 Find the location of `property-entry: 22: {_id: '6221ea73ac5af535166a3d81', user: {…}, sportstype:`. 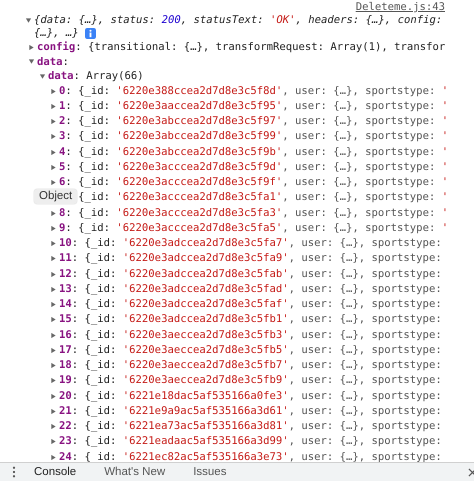

property-entry: 22: {_id: '6221ea73ac5af535166a3d81', user: {…}, sportstype: is located at coordinates (250, 426).